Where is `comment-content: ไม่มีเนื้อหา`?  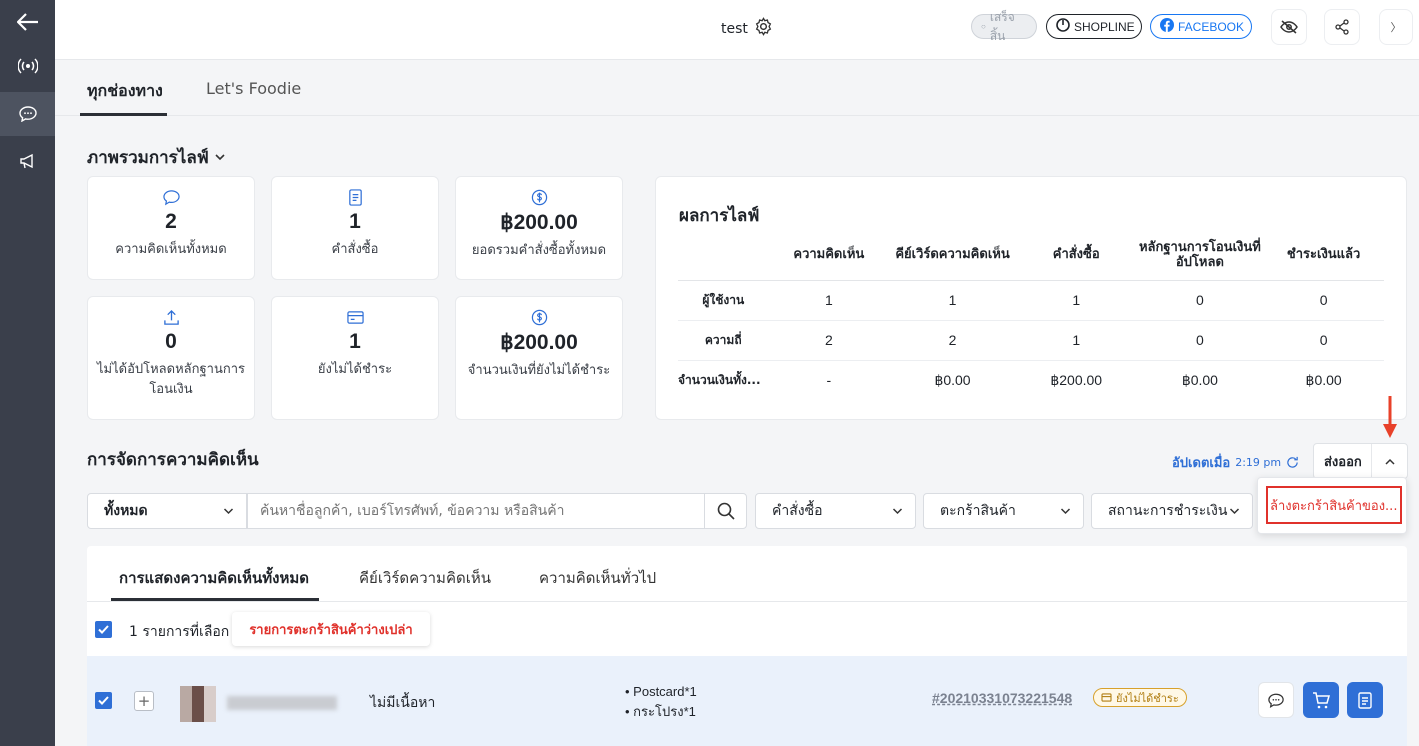 comment-content: ไม่มีเนื้อหา is located at coordinates (403, 703).